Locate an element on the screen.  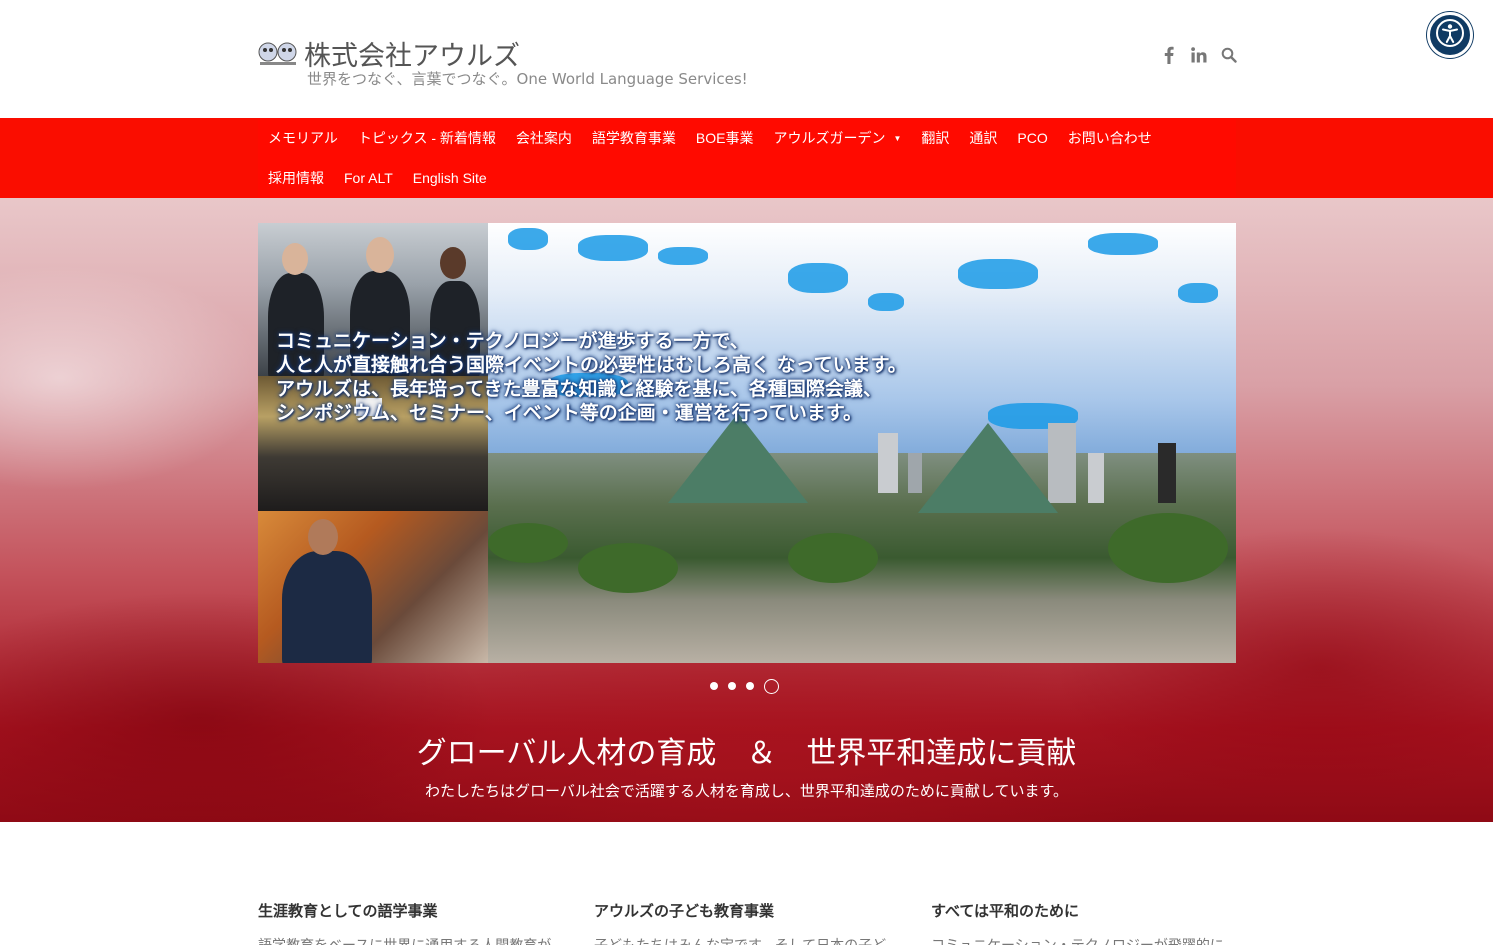
linkedin-icon is located at coordinates (1199, 55).